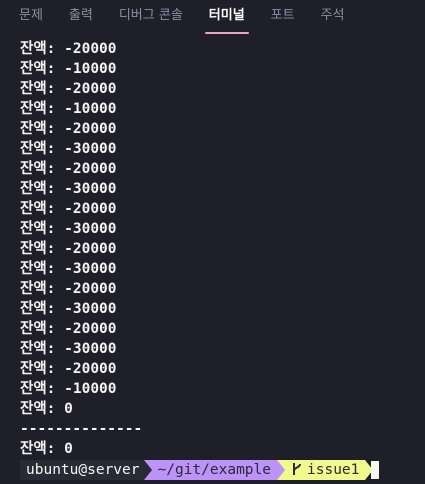  What do you see at coordinates (333, 16) in the screenshot?
I see `tab-comments: 주석` at bounding box center [333, 16].